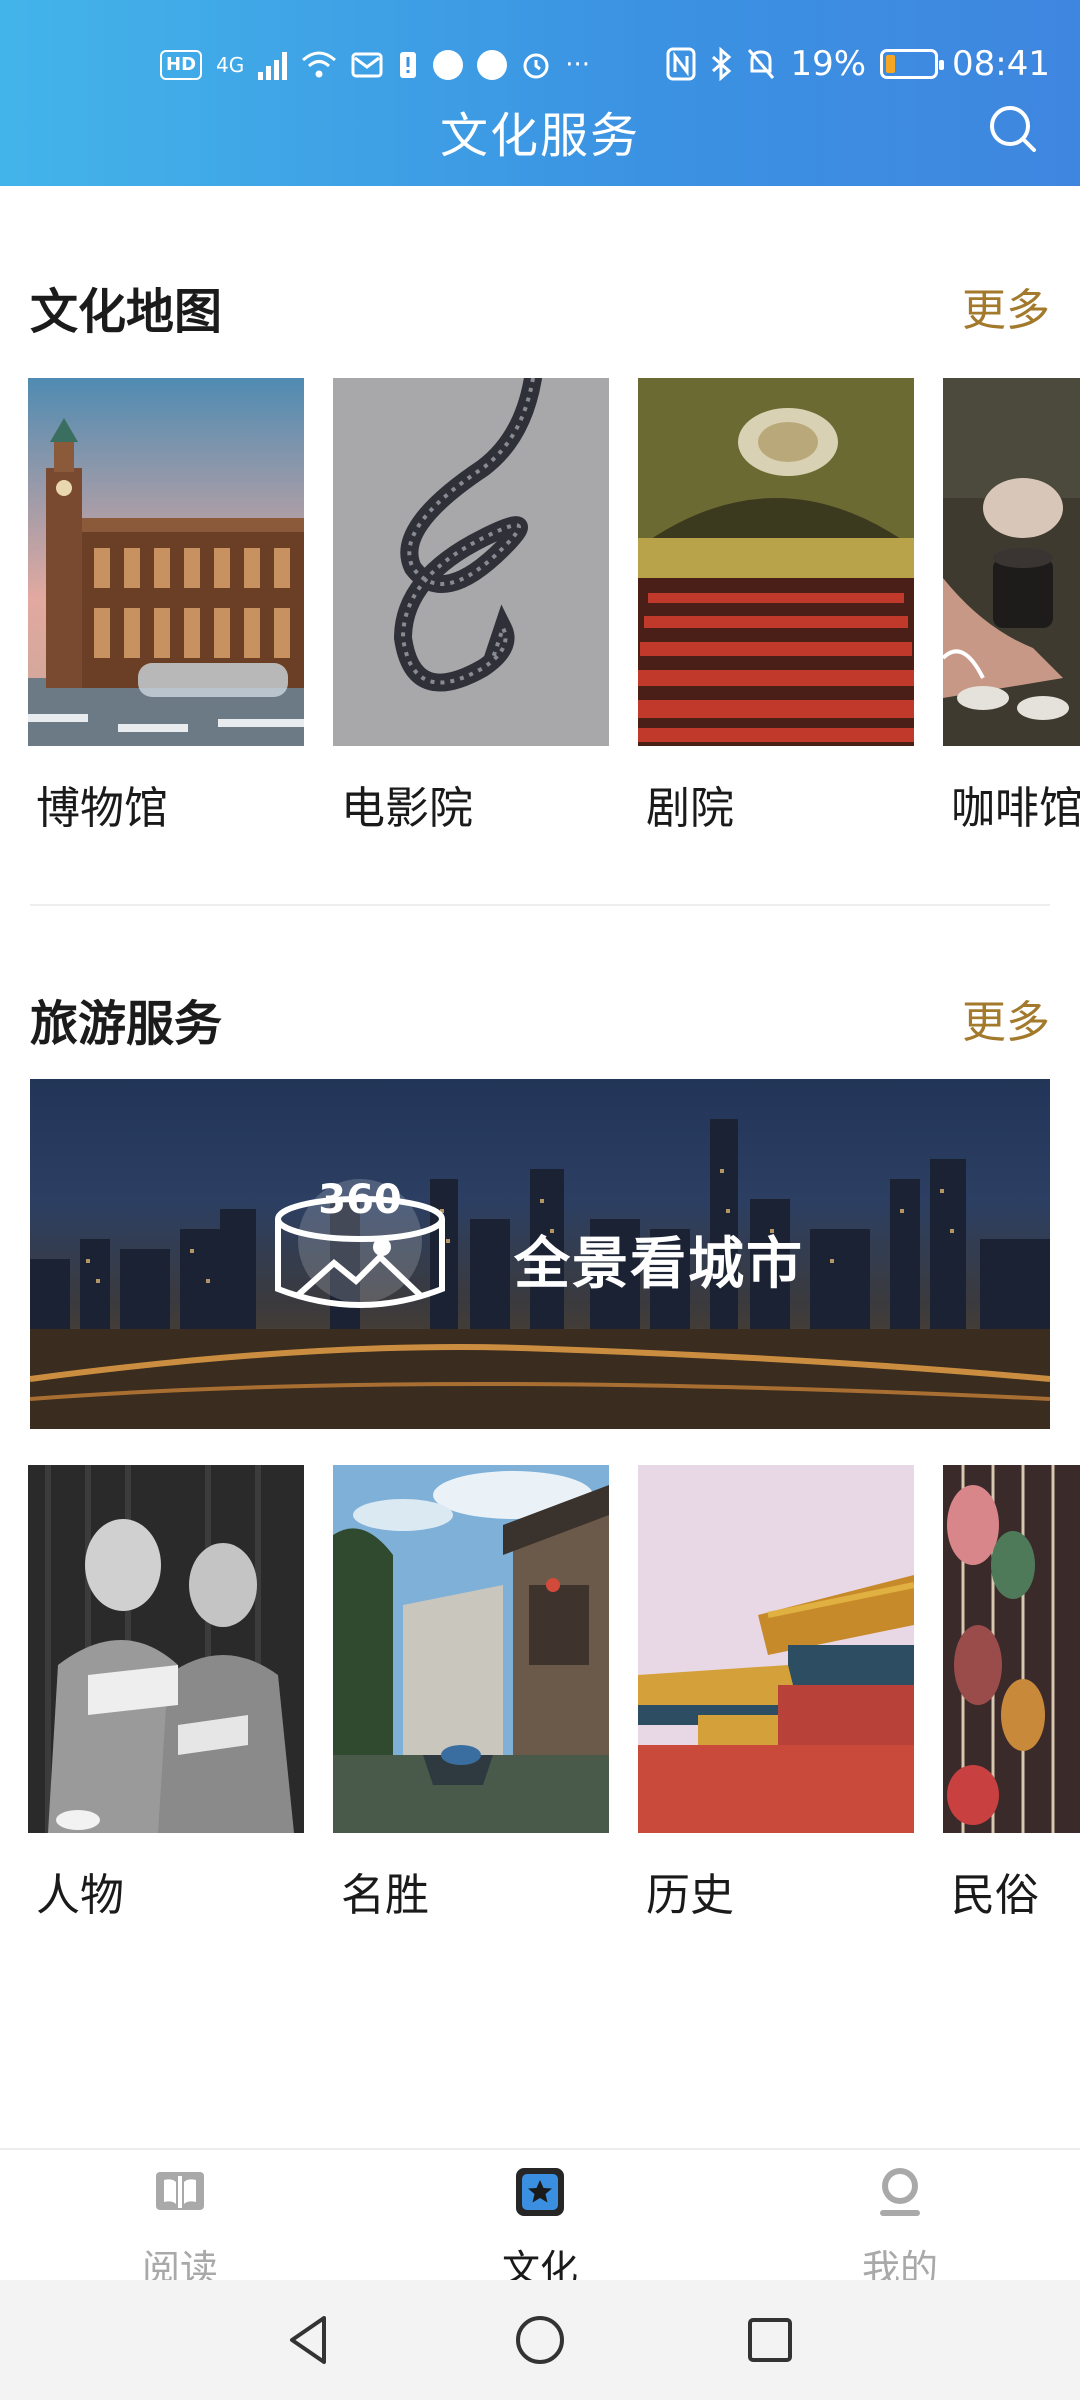  I want to click on panorama-360-icon: 360, so click(360, 1242).